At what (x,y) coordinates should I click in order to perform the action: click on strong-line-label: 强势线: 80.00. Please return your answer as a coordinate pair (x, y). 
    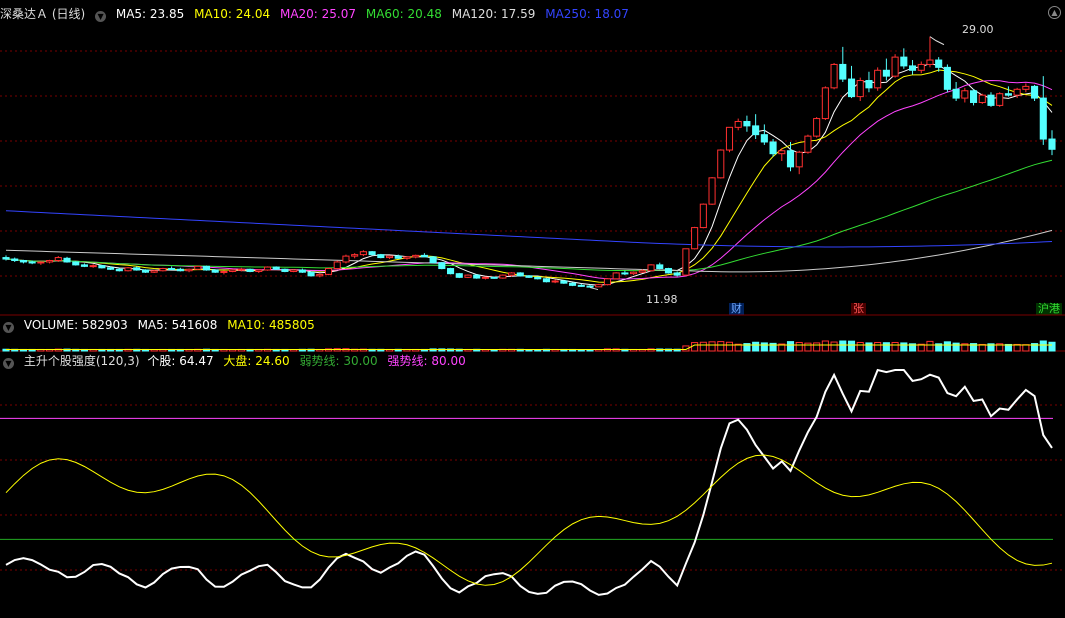
    Looking at the image, I should click on (426, 361).